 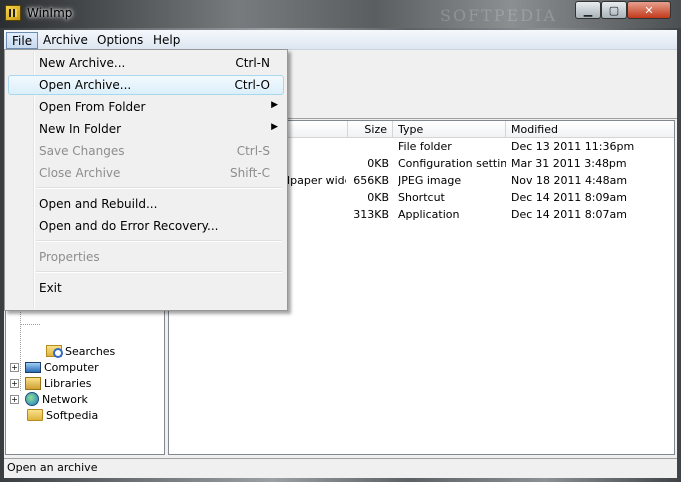 What do you see at coordinates (13, 13) in the screenshot?
I see `winimp-app-icon` at bounding box center [13, 13].